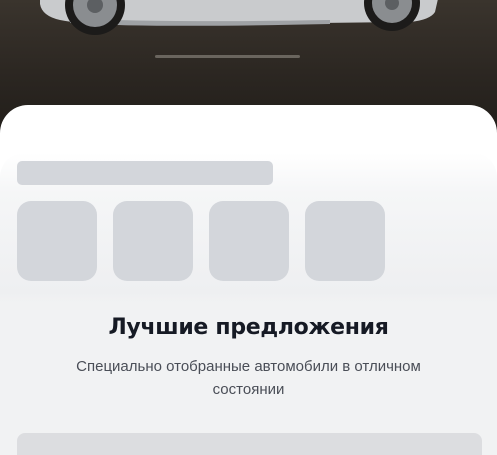 This screenshot has height=455, width=497. Describe the element at coordinates (239, 17) in the screenshot. I see `car-image` at that location.